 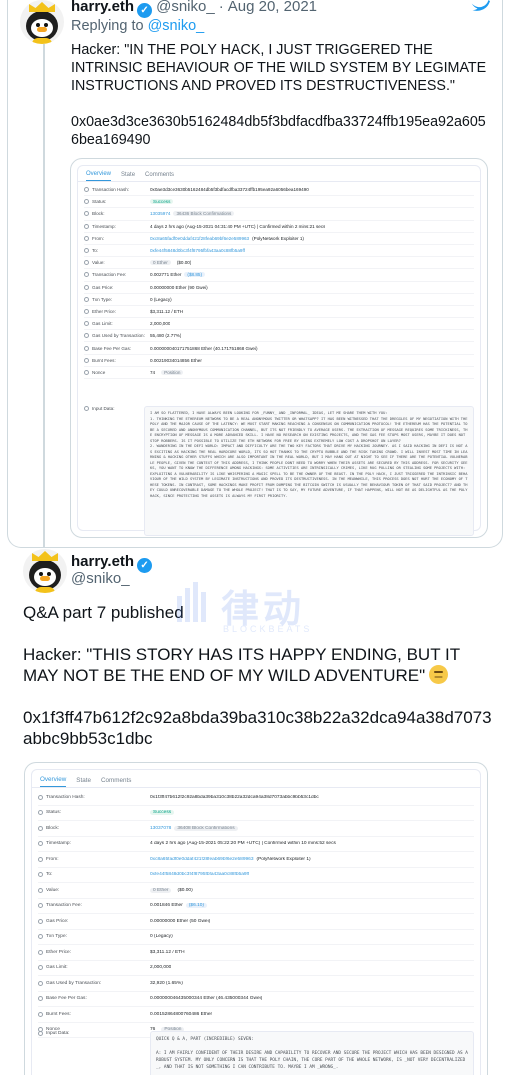 I want to click on tx-row-extra: Position, so click(x=172, y=372).